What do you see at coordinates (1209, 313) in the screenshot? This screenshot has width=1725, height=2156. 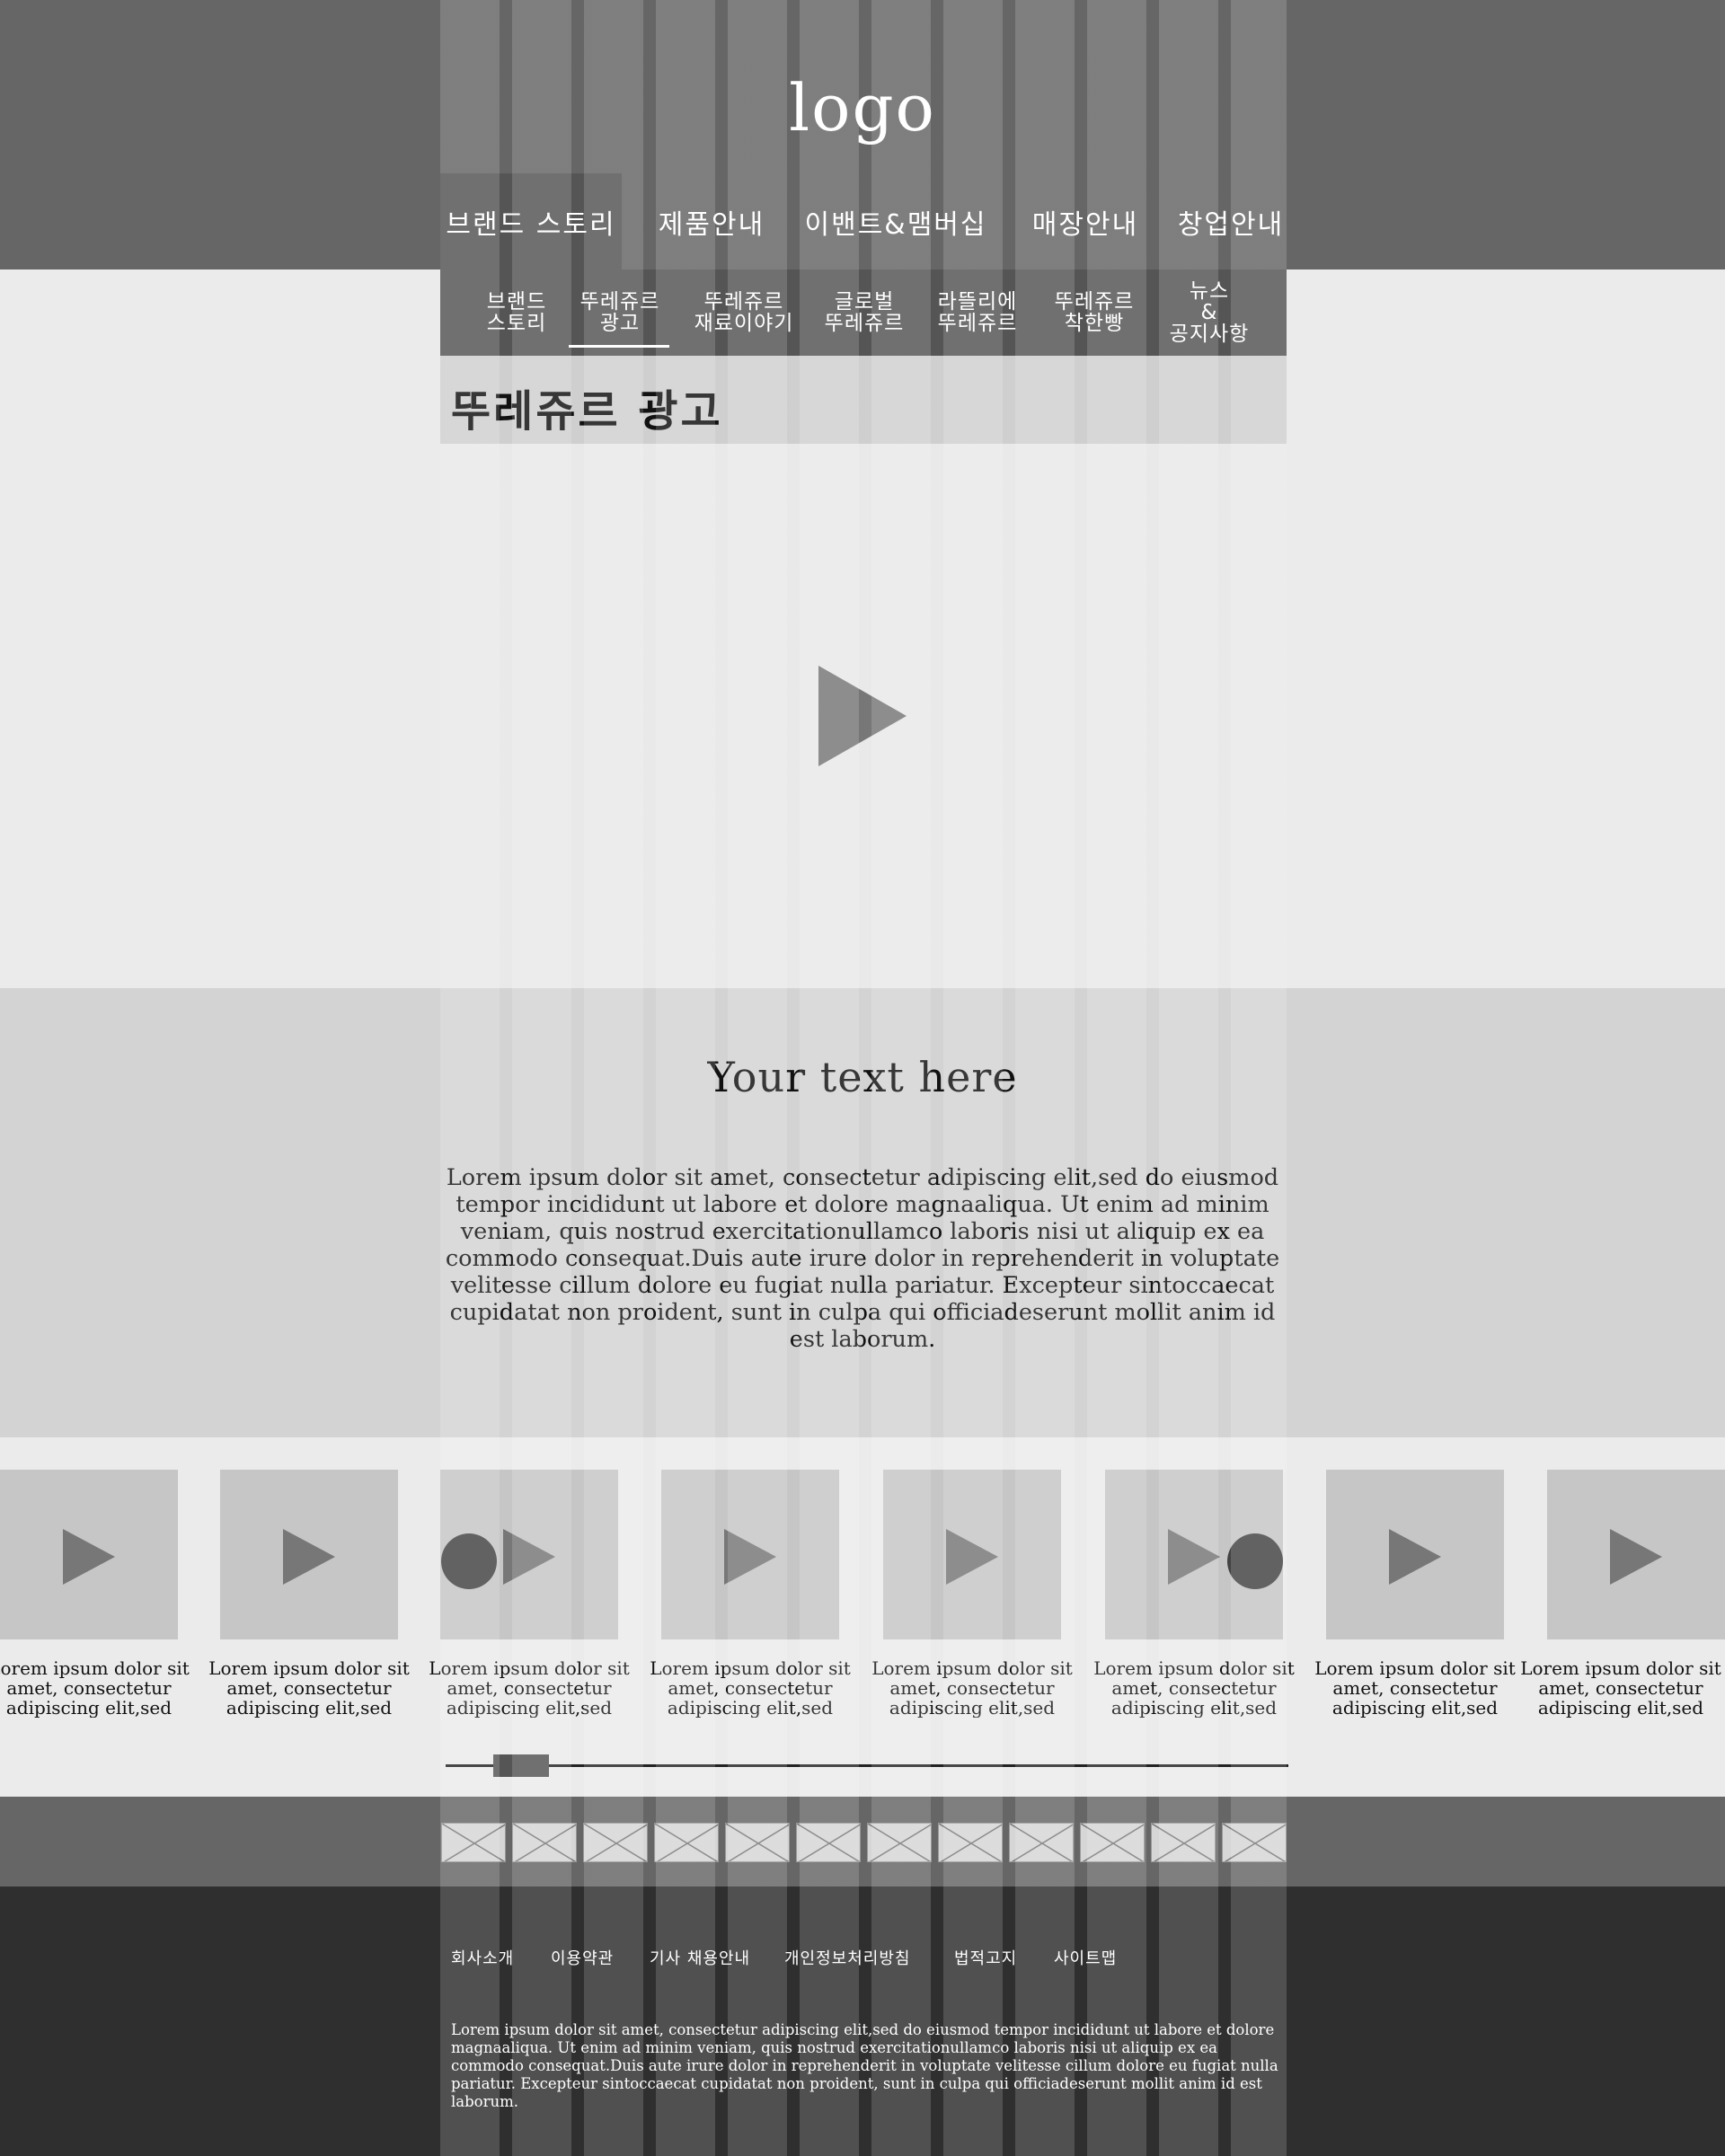 I see `subnav-news: 뉴스 & 공지사항` at bounding box center [1209, 313].